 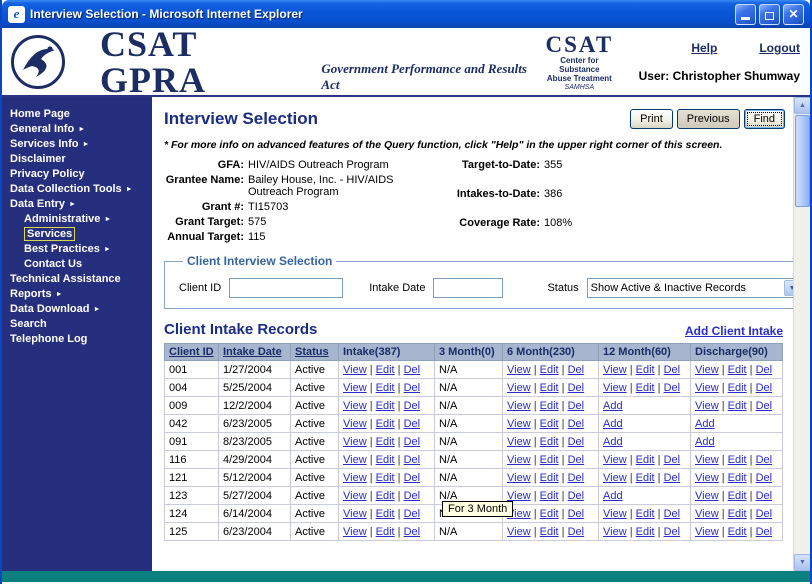 I want to click on sidebar-item-disclaimer: Disclaimer, so click(x=77, y=159).